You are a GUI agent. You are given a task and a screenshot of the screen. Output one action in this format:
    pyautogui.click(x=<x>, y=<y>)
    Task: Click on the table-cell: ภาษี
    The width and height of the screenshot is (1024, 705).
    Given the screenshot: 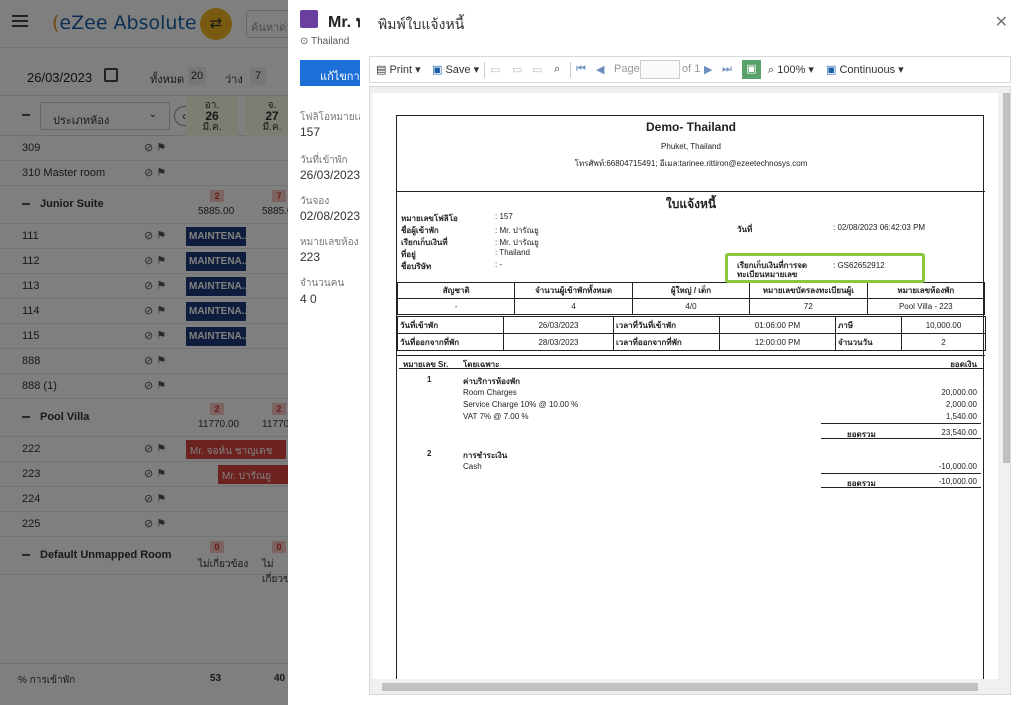 What is the action you would take?
    pyautogui.click(x=868, y=325)
    